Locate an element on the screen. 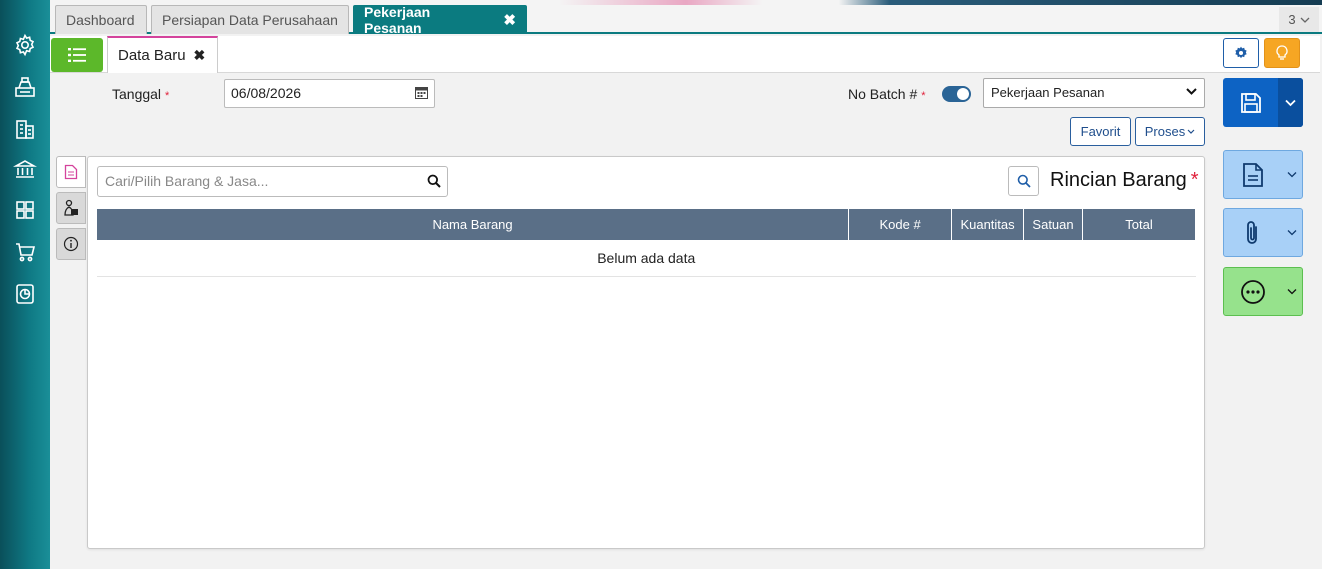 The height and width of the screenshot is (569, 1322). side-tab-costs is located at coordinates (71, 208).